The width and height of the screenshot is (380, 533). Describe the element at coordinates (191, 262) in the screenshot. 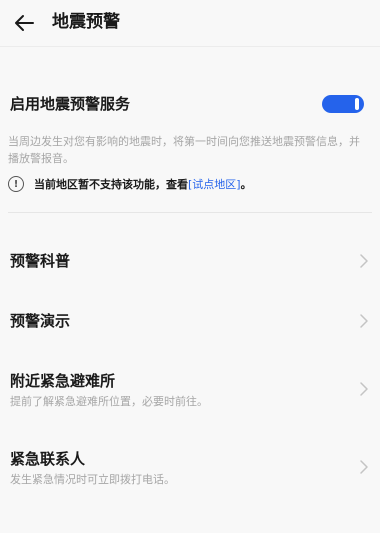

I see `menu-item-warning-science: 预警科普` at that location.